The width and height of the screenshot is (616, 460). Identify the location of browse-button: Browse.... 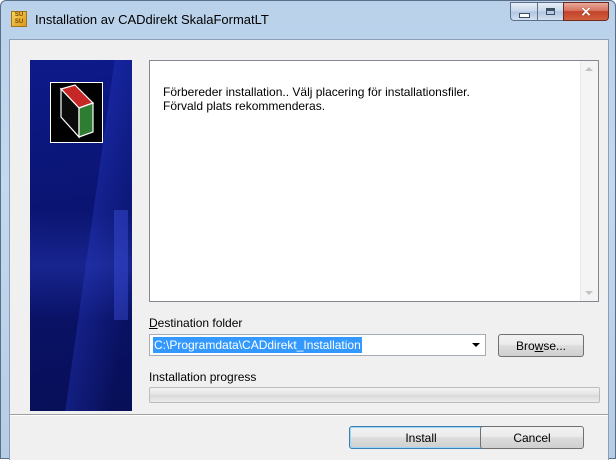
(541, 345).